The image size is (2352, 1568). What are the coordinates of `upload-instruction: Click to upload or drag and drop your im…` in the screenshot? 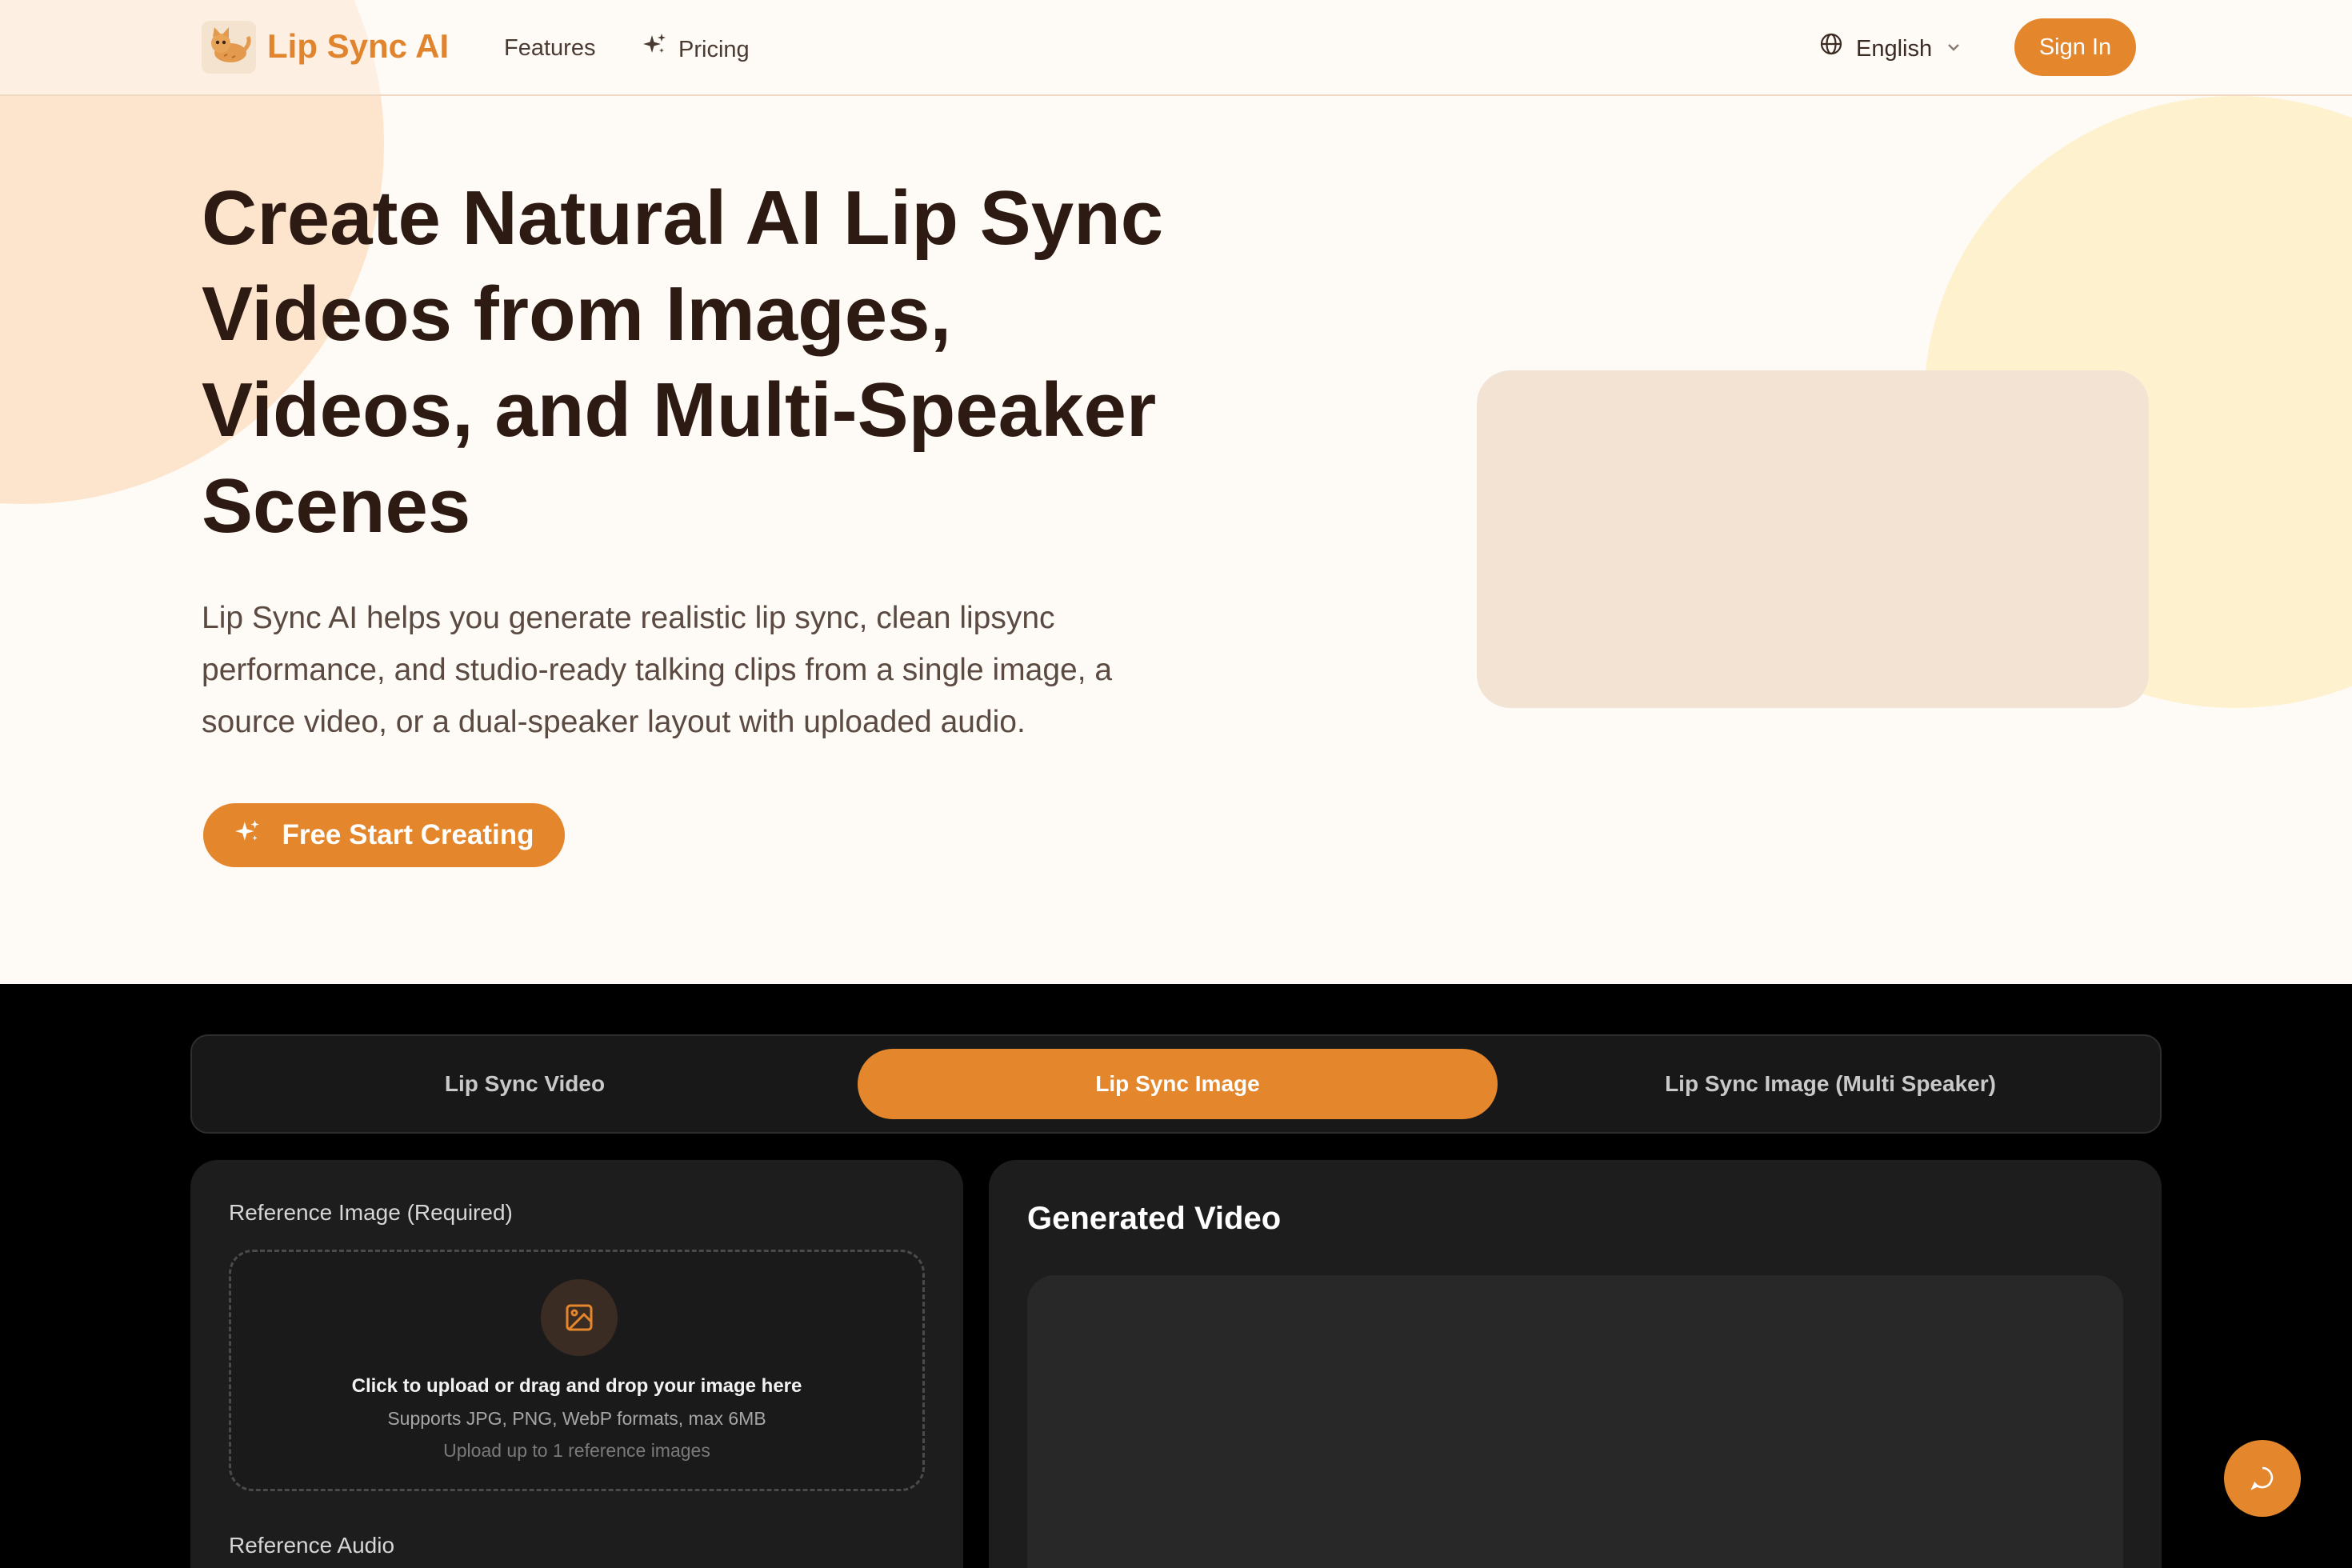 It's located at (576, 1386).